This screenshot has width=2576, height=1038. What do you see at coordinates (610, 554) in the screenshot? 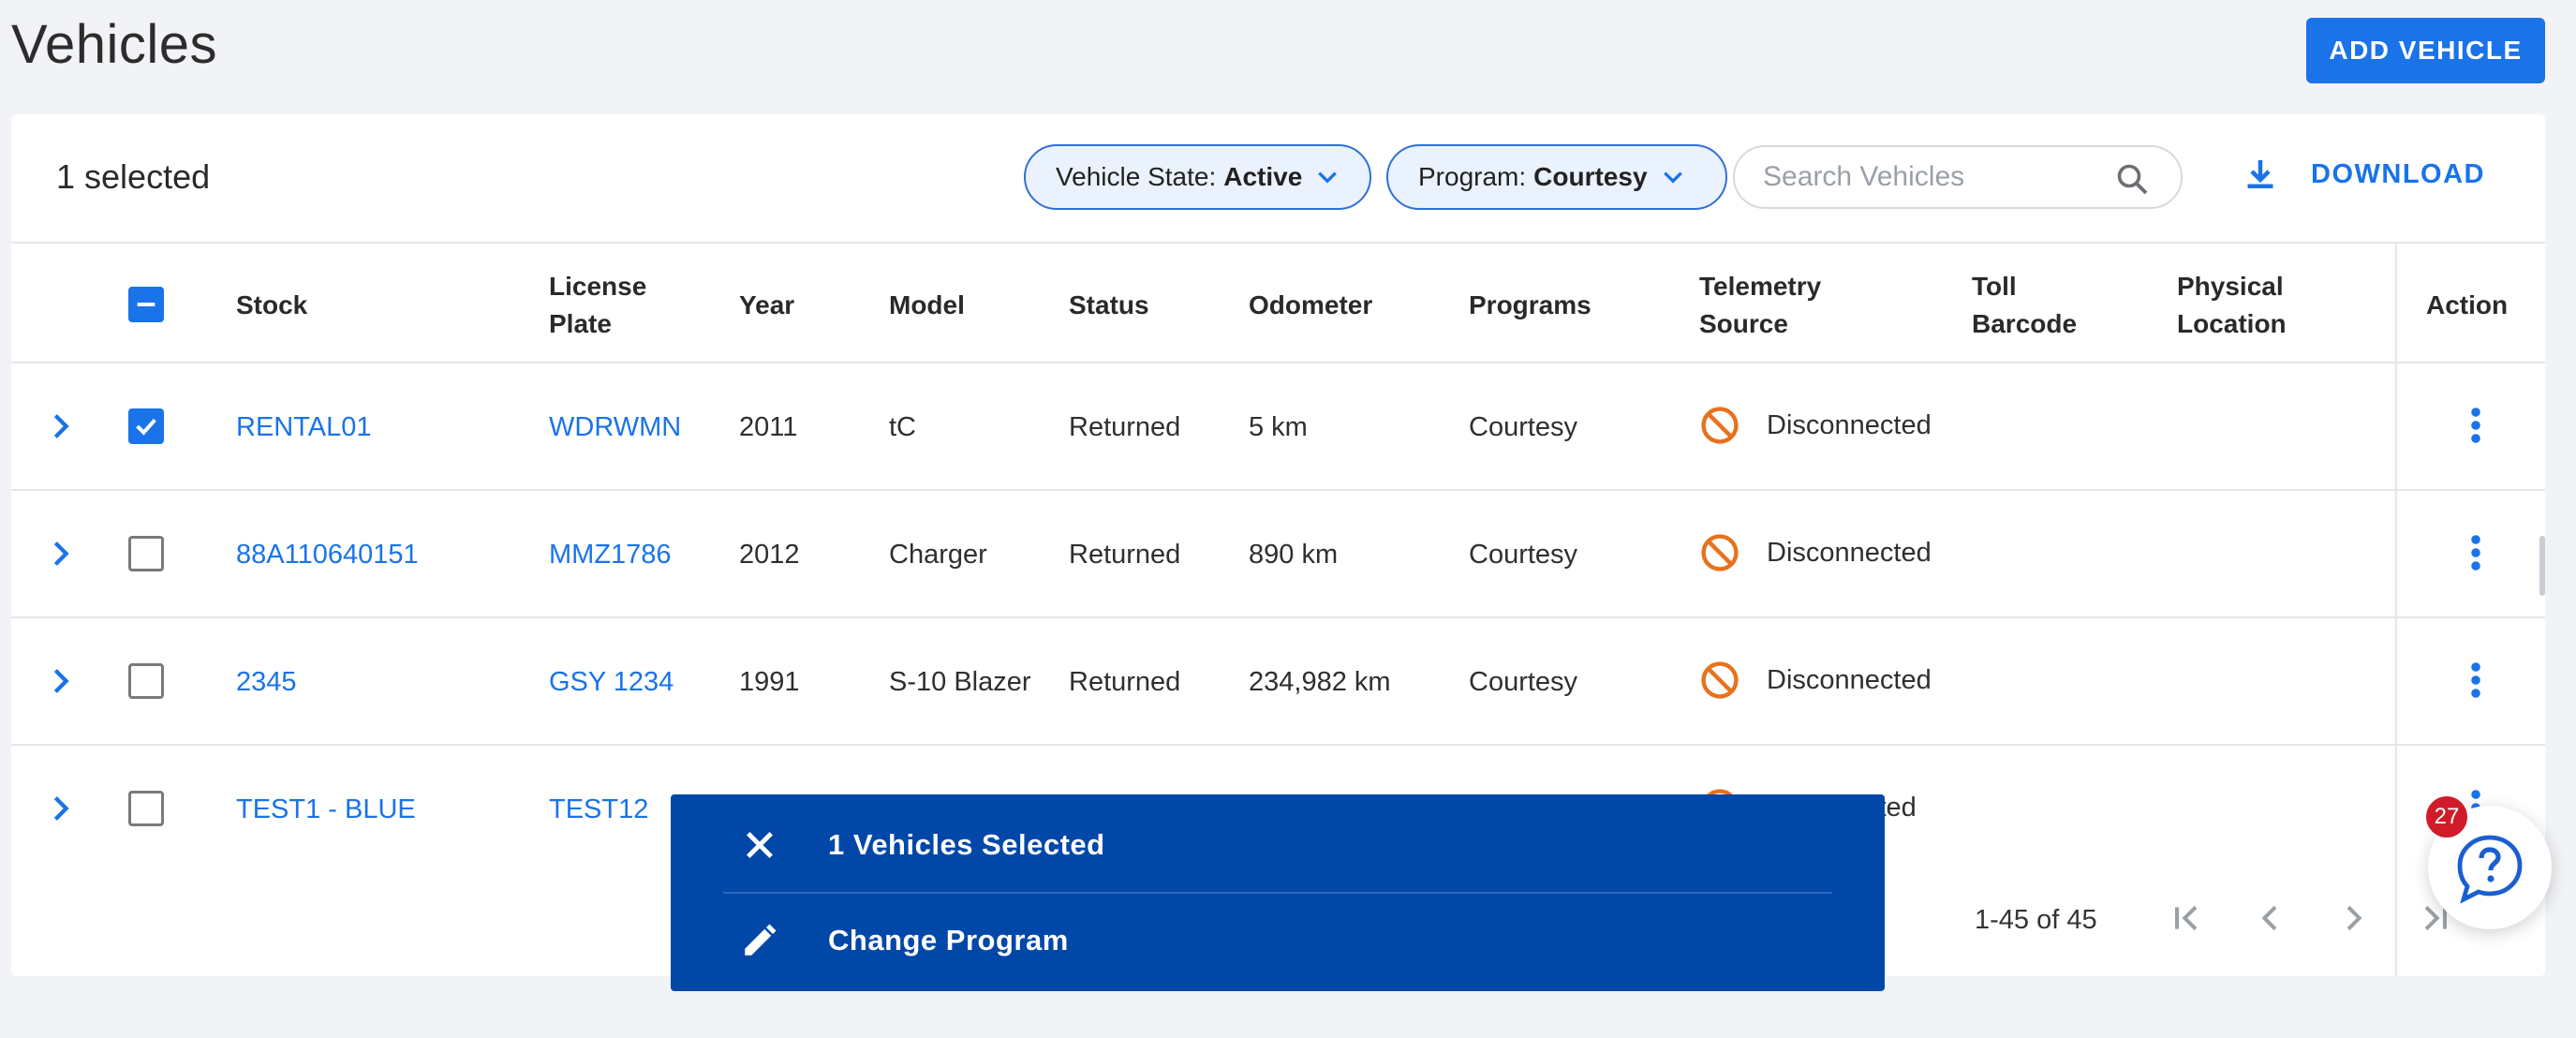
I see `plate-link: MMZ1786` at bounding box center [610, 554].